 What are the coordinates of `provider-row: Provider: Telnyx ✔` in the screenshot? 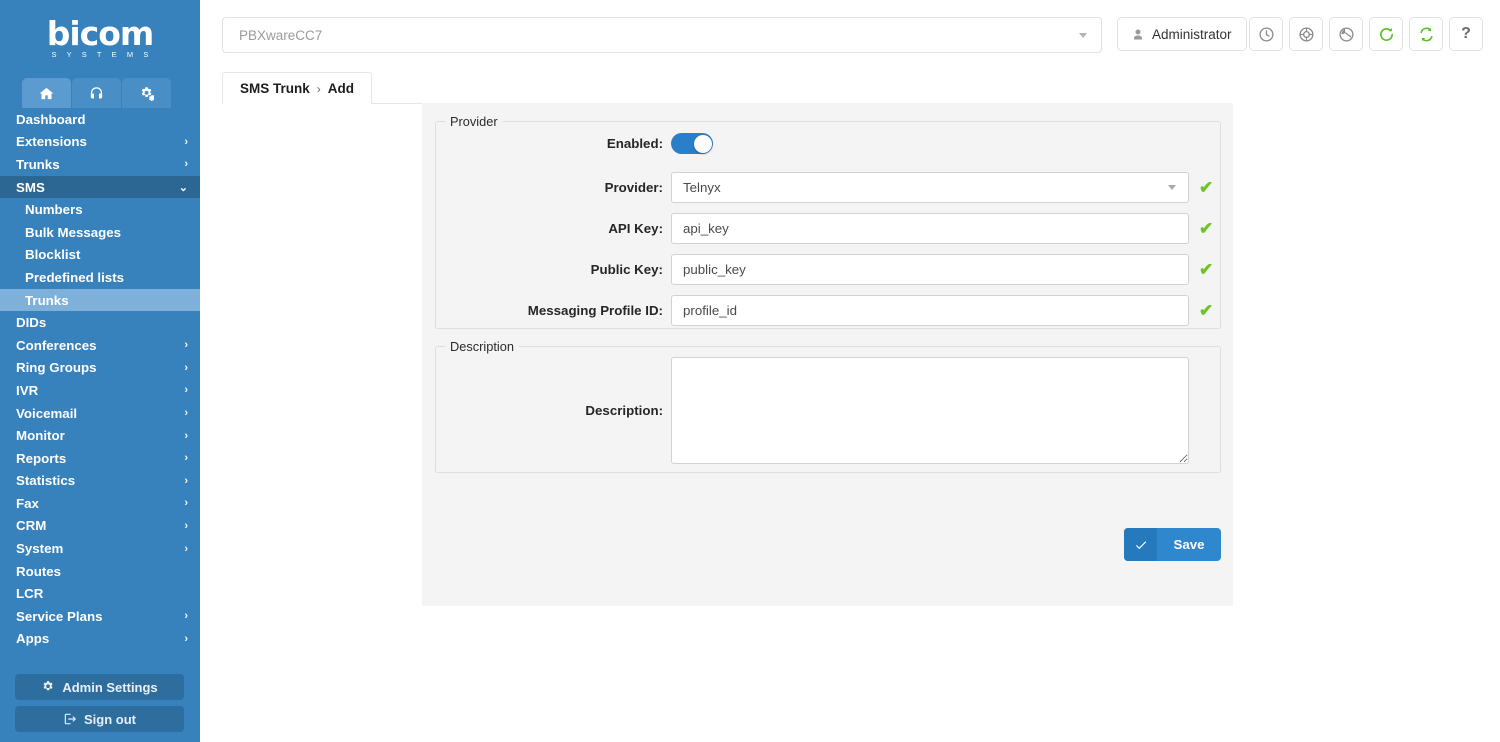 It's located at (828, 187).